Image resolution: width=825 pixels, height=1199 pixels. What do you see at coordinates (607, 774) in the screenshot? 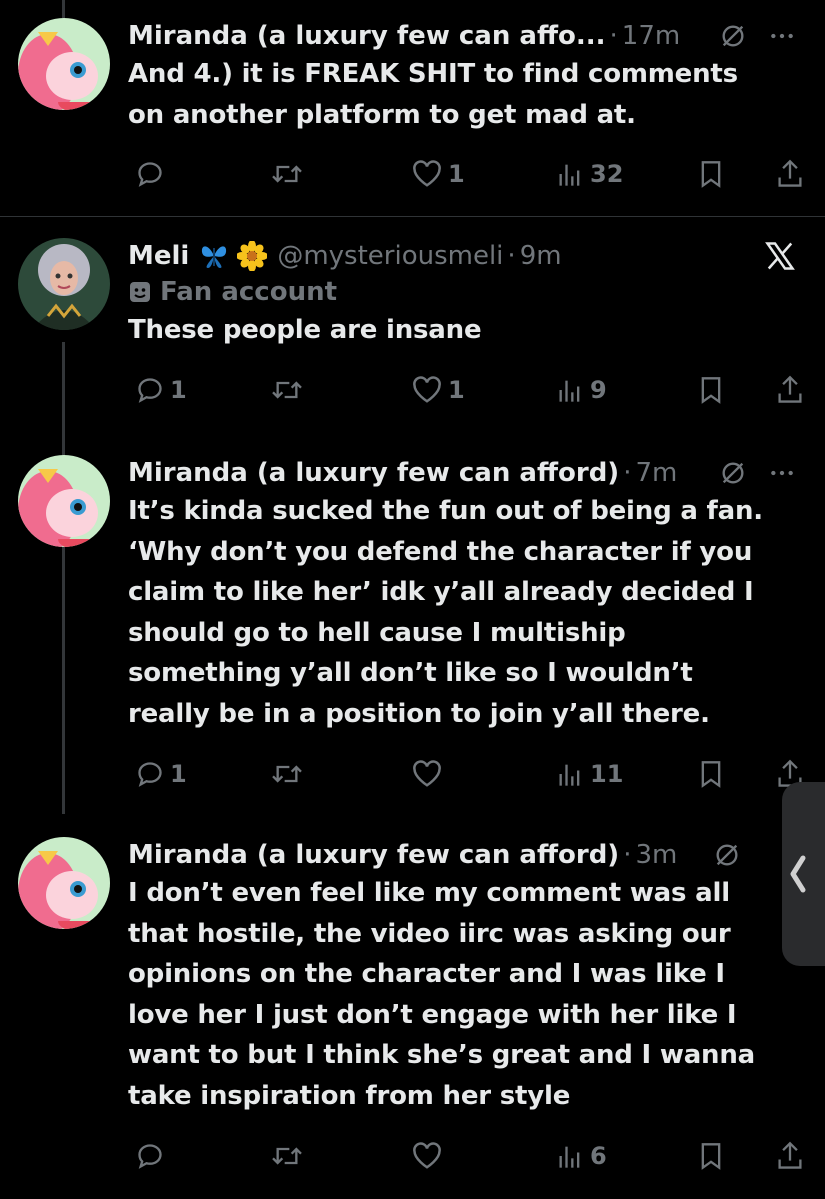
I see `view-count: 11` at bounding box center [607, 774].